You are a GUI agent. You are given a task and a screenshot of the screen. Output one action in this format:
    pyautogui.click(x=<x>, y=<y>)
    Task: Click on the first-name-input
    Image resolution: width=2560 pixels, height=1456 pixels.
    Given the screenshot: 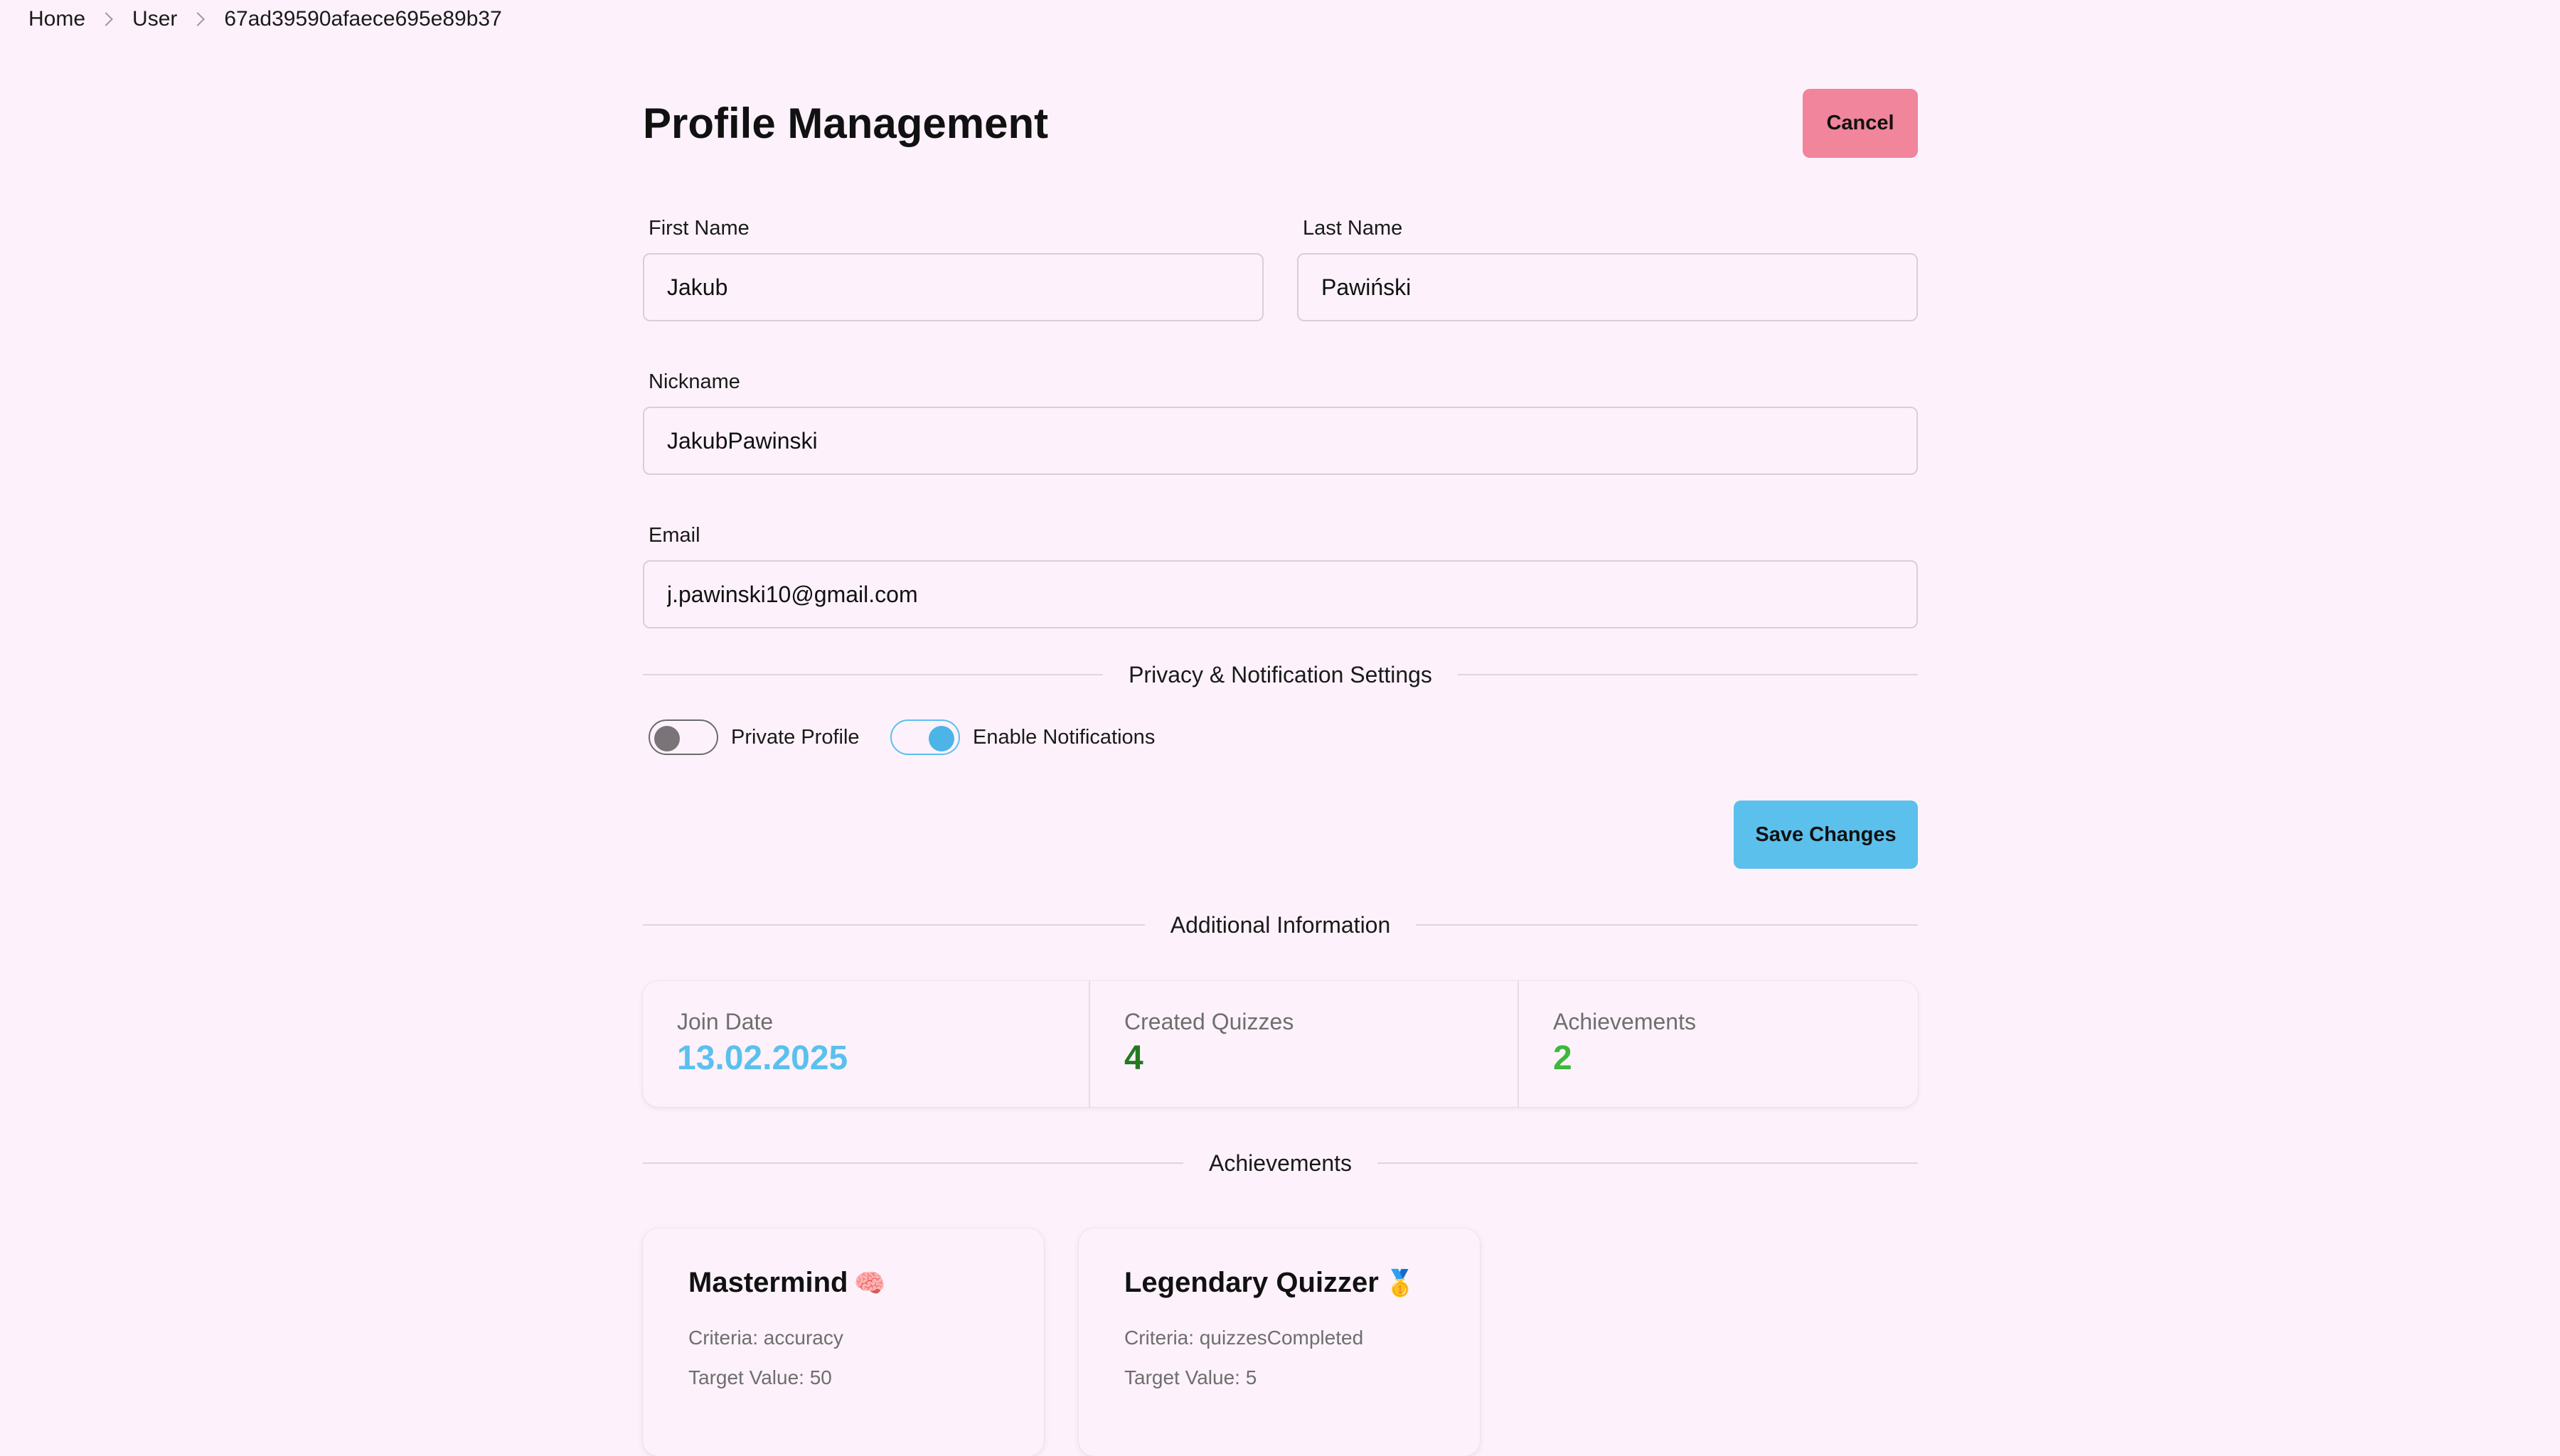 What is the action you would take?
    pyautogui.click(x=953, y=287)
    